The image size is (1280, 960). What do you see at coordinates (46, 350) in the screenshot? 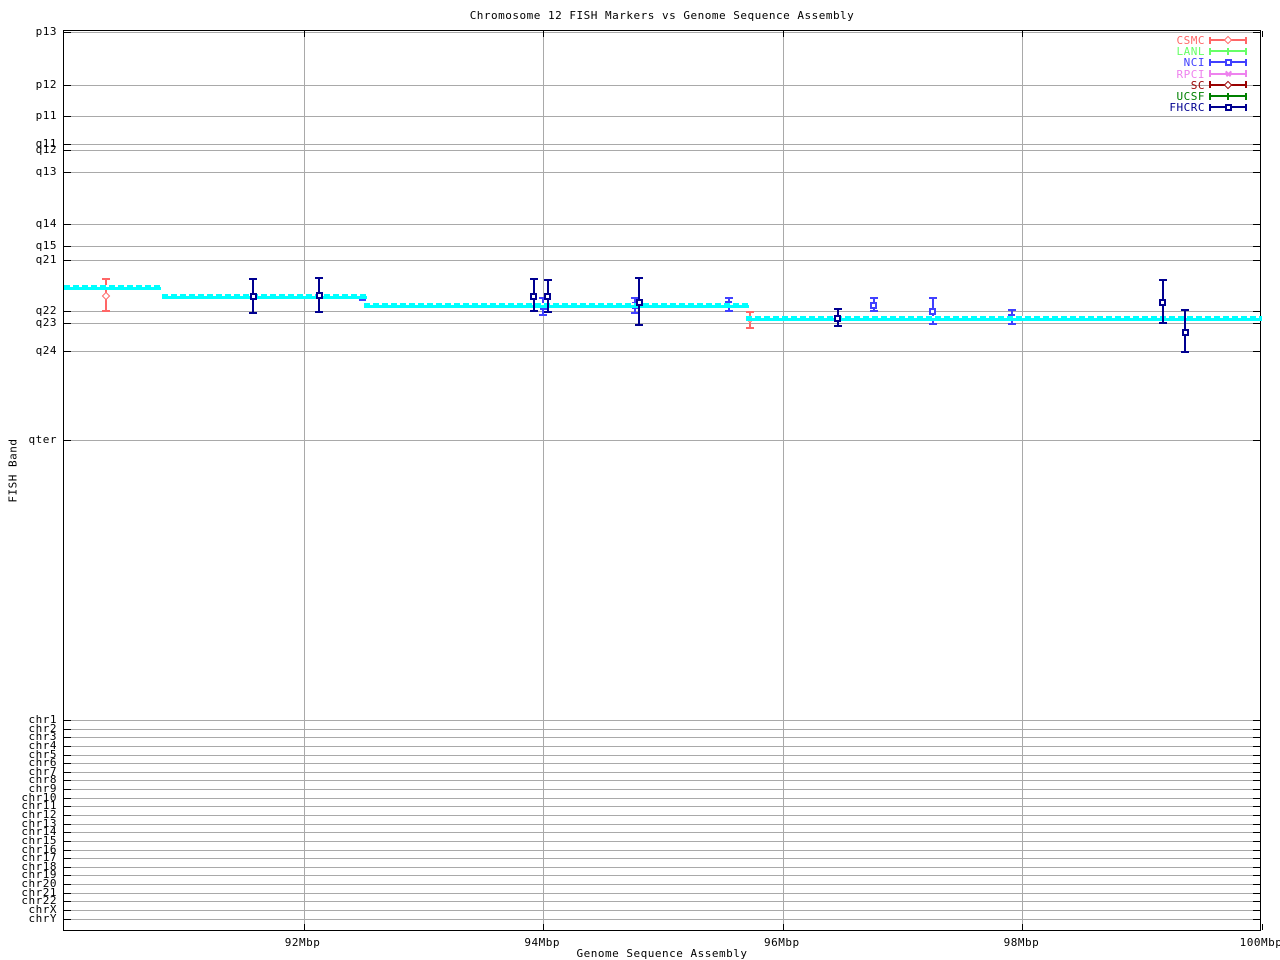
I see `y-tick-label: q24` at bounding box center [46, 350].